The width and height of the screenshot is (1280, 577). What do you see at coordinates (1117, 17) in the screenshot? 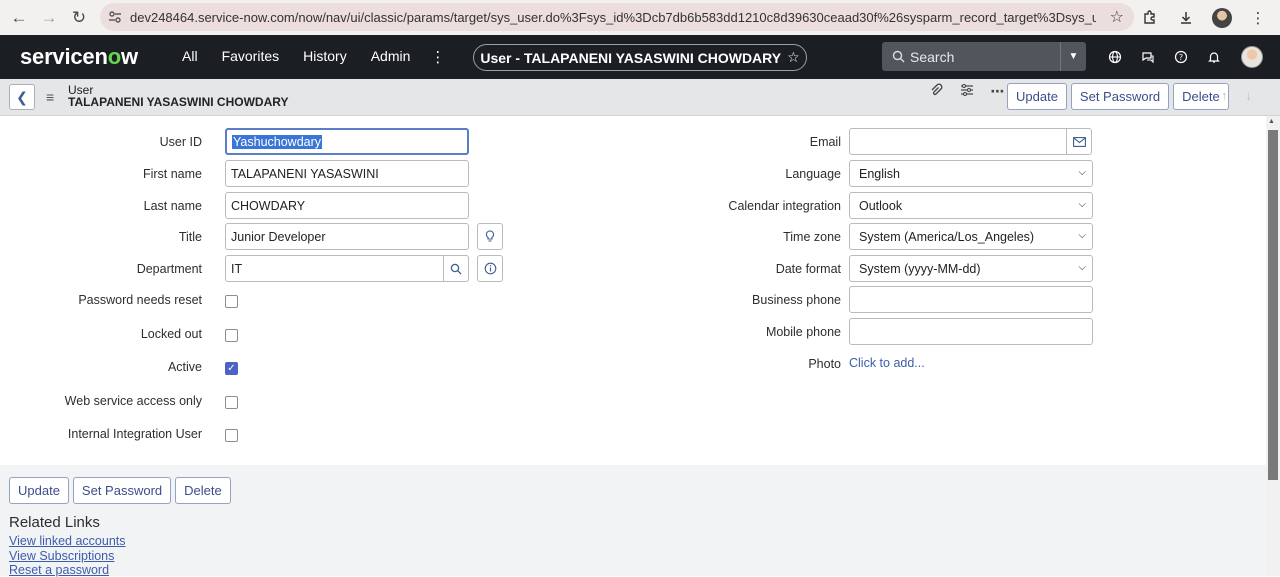
I see `bookmark-star-icon: ☆` at bounding box center [1117, 17].